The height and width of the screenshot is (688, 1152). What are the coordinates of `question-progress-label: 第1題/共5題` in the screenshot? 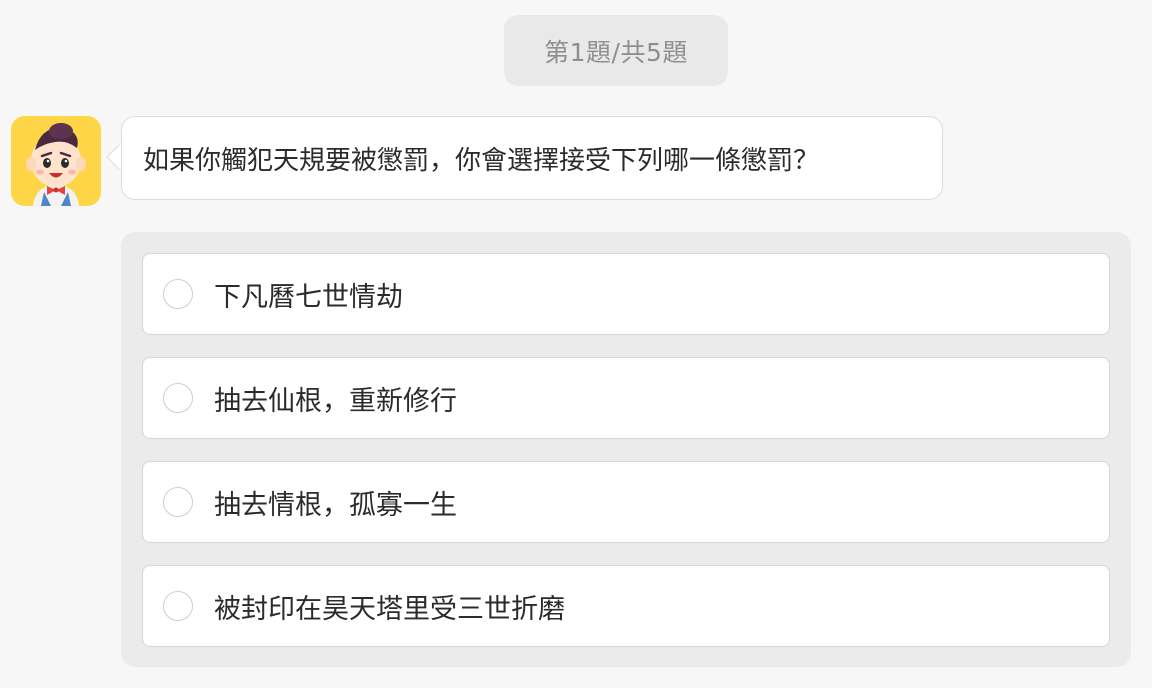 It's located at (616, 52).